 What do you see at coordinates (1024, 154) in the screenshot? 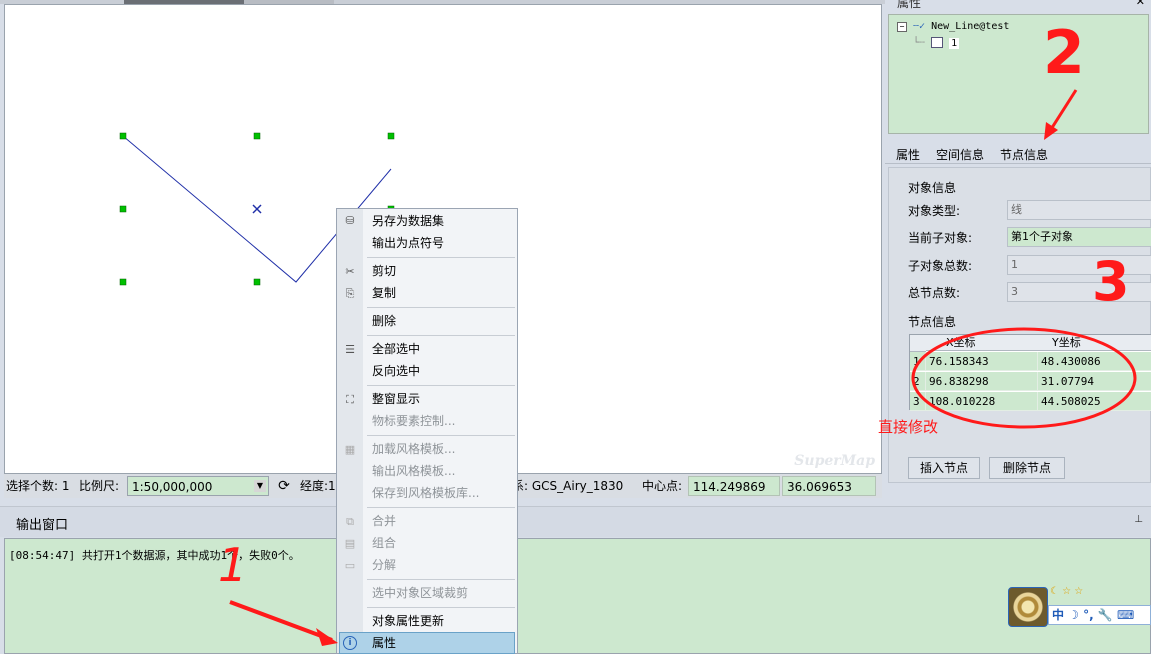
I see `tab-node-info: 节点信息` at bounding box center [1024, 154].